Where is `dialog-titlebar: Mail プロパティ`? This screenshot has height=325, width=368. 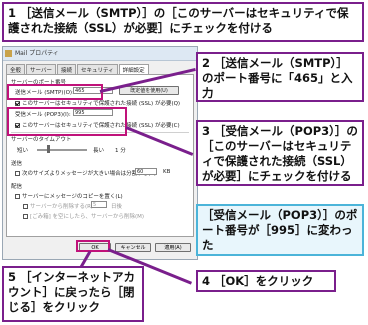 dialog-titlebar: Mail プロパティ is located at coordinates (100, 54).